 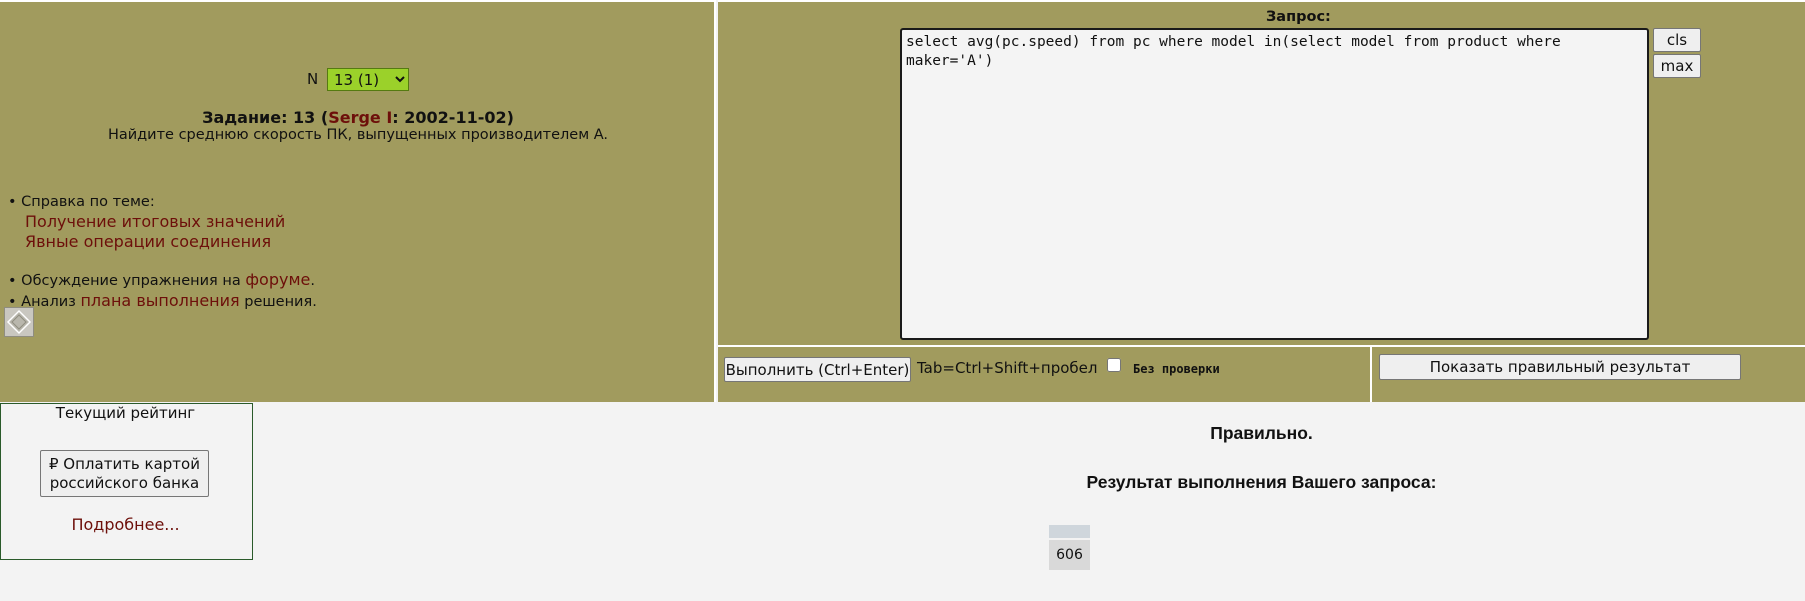 What do you see at coordinates (1176, 369) in the screenshot?
I see `no-check-label: Без проверки` at bounding box center [1176, 369].